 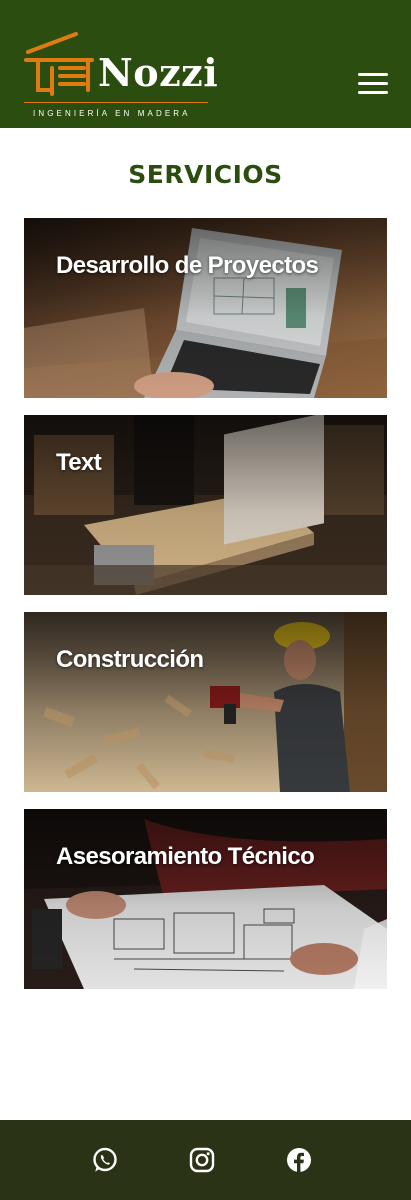 What do you see at coordinates (112, 113) in the screenshot?
I see `brand-tagline: INGENIERÍA EN MADERA` at bounding box center [112, 113].